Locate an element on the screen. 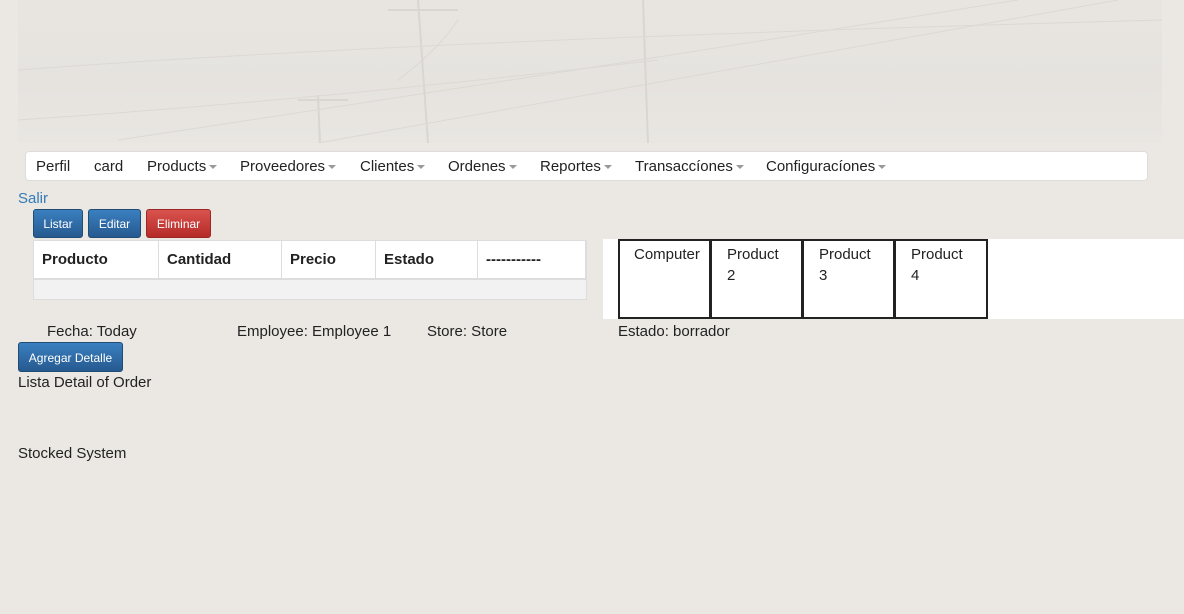 Image resolution: width=1184 pixels, height=614 pixels. nav-item-configuraciones: Configuracíones is located at coordinates (826, 166).